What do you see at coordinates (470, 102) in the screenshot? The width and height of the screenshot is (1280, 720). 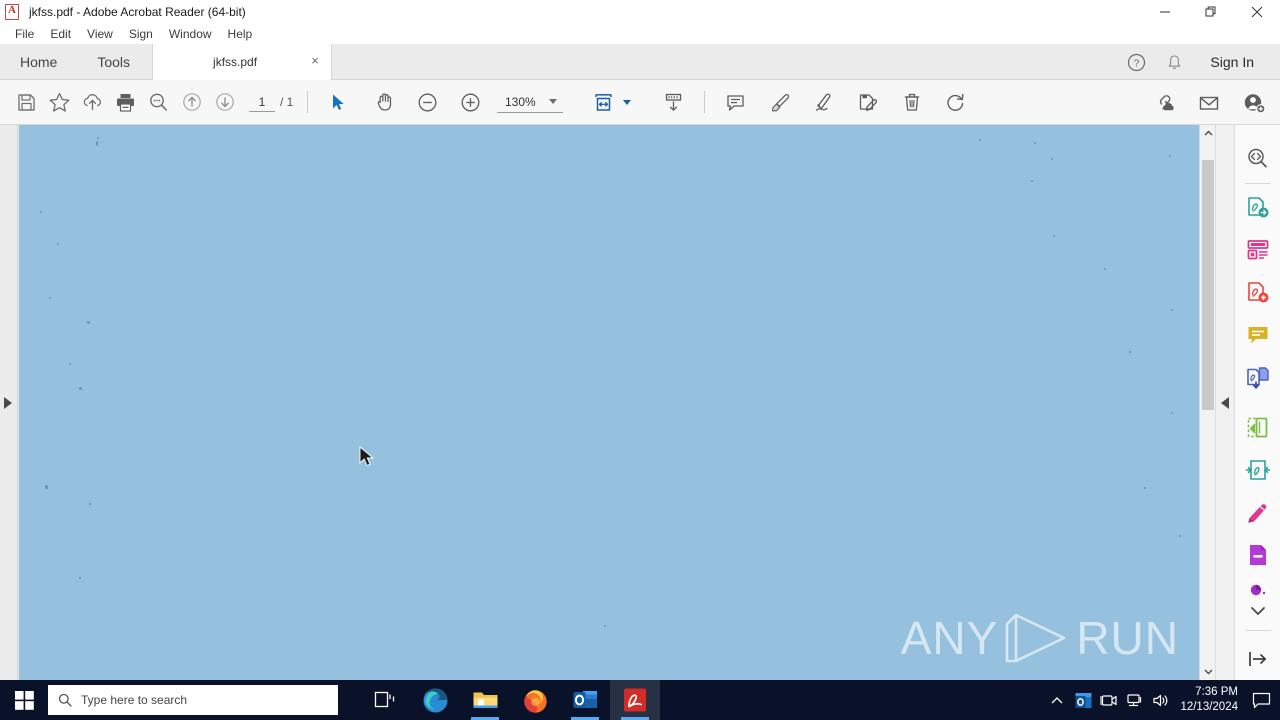 I see `zoom-in-icon` at bounding box center [470, 102].